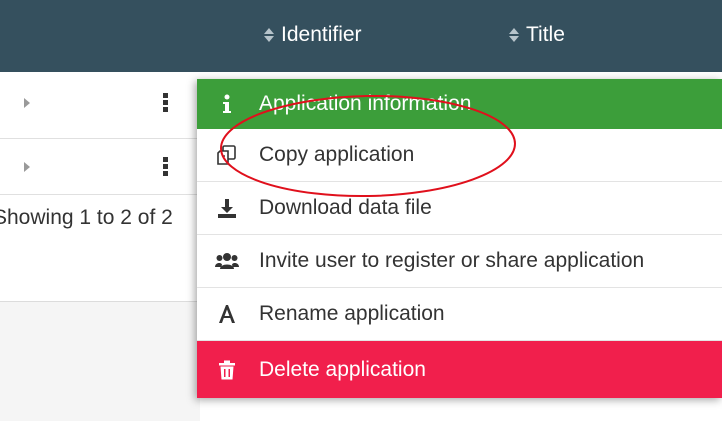 This screenshot has height=421, width=722. What do you see at coordinates (459, 155) in the screenshot?
I see `menu-item-copy-application: Copy application` at bounding box center [459, 155].